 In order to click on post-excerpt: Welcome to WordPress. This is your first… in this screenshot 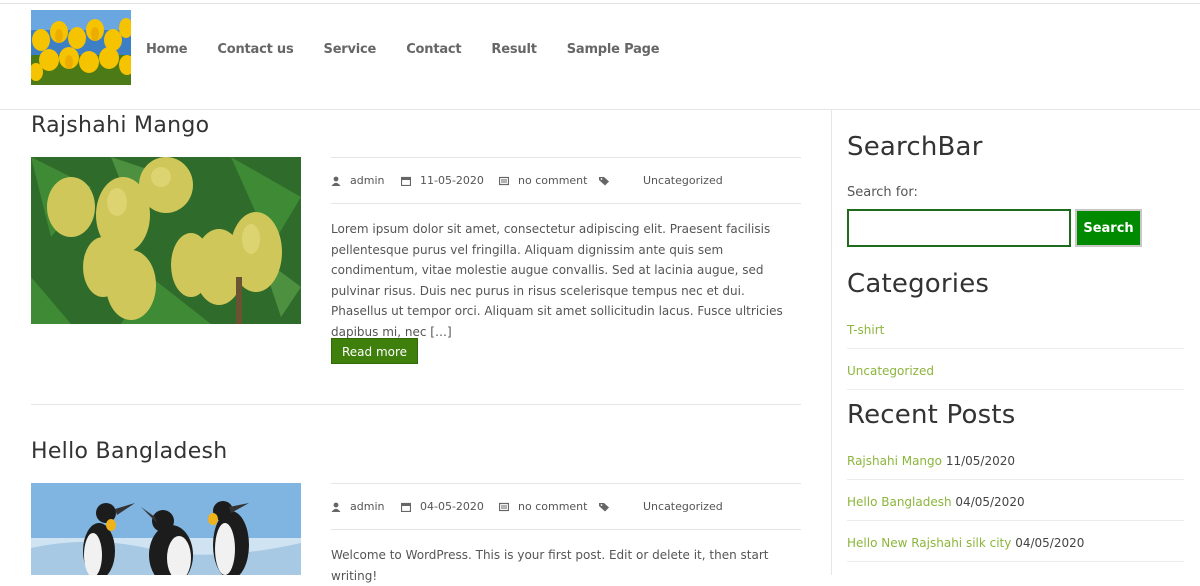, I will do `click(550, 565)`.